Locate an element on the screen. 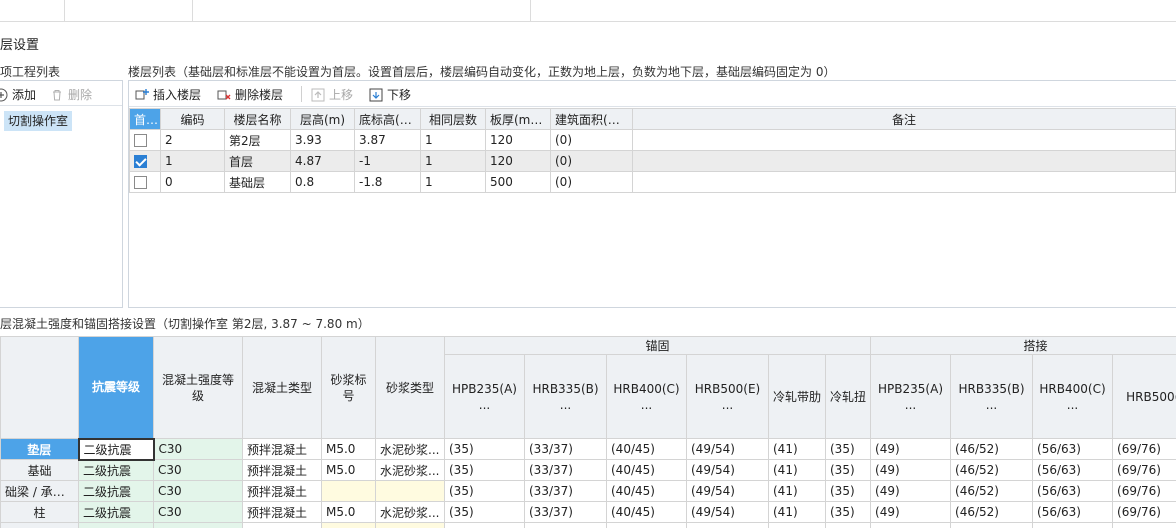 The image size is (1176, 528). col-lap-hrb500: HRB500(E is located at coordinates (1144, 396).